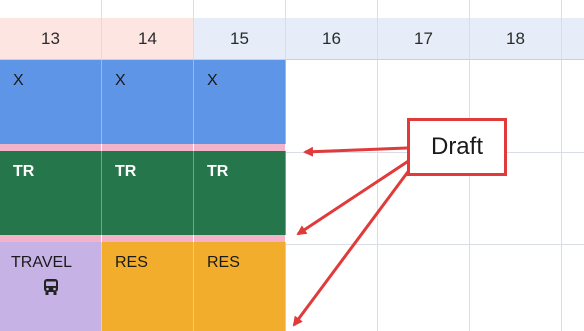  Describe the element at coordinates (435, 244) in the screenshot. I see `row-divider` at that location.